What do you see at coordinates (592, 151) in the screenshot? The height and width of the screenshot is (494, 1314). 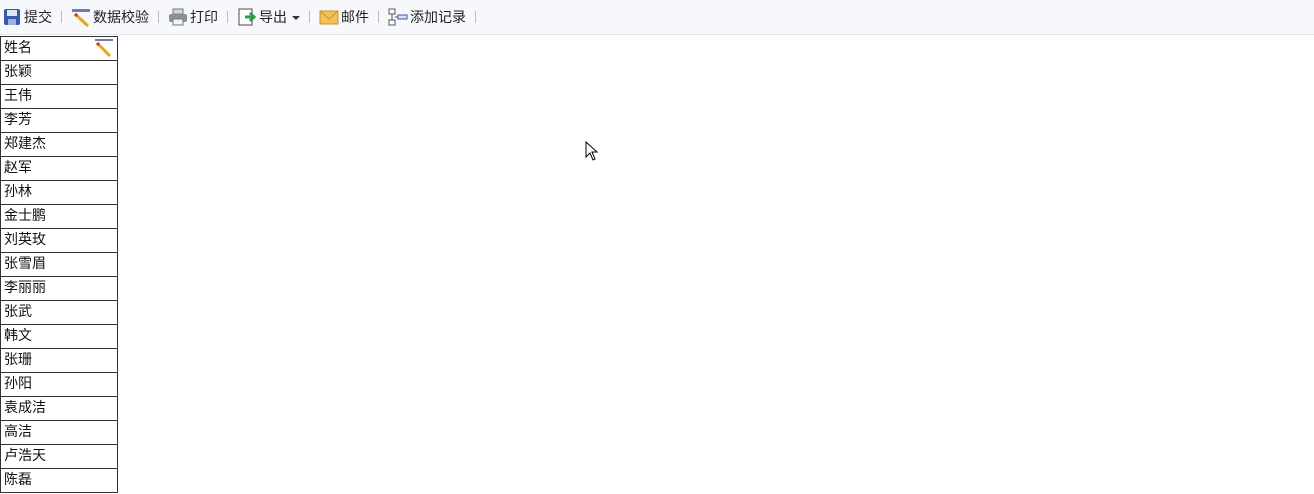 I see `mouse-pointer-icon` at bounding box center [592, 151].